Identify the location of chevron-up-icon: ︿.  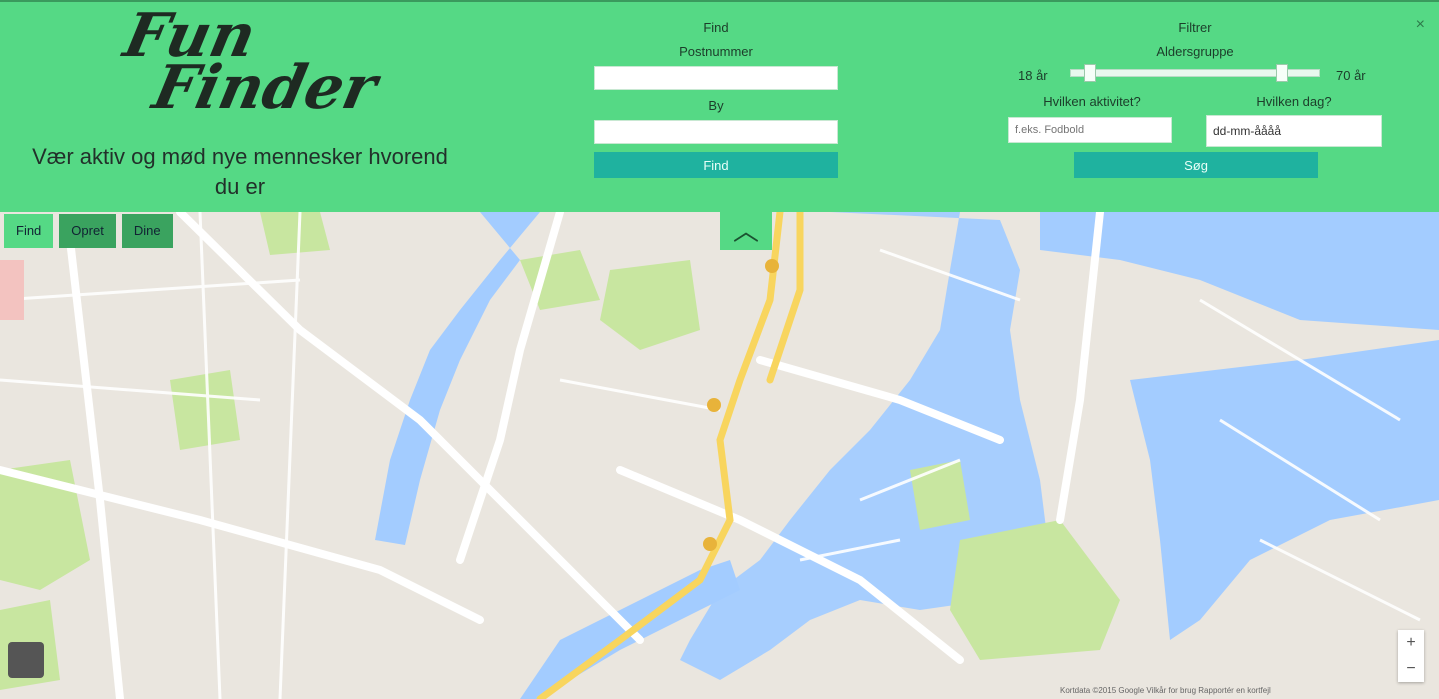
(745, 231).